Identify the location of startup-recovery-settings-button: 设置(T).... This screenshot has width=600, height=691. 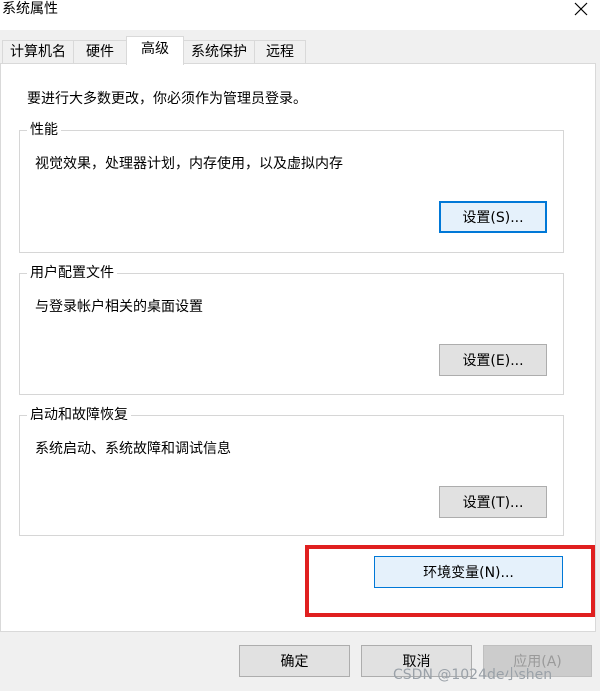
(493, 502).